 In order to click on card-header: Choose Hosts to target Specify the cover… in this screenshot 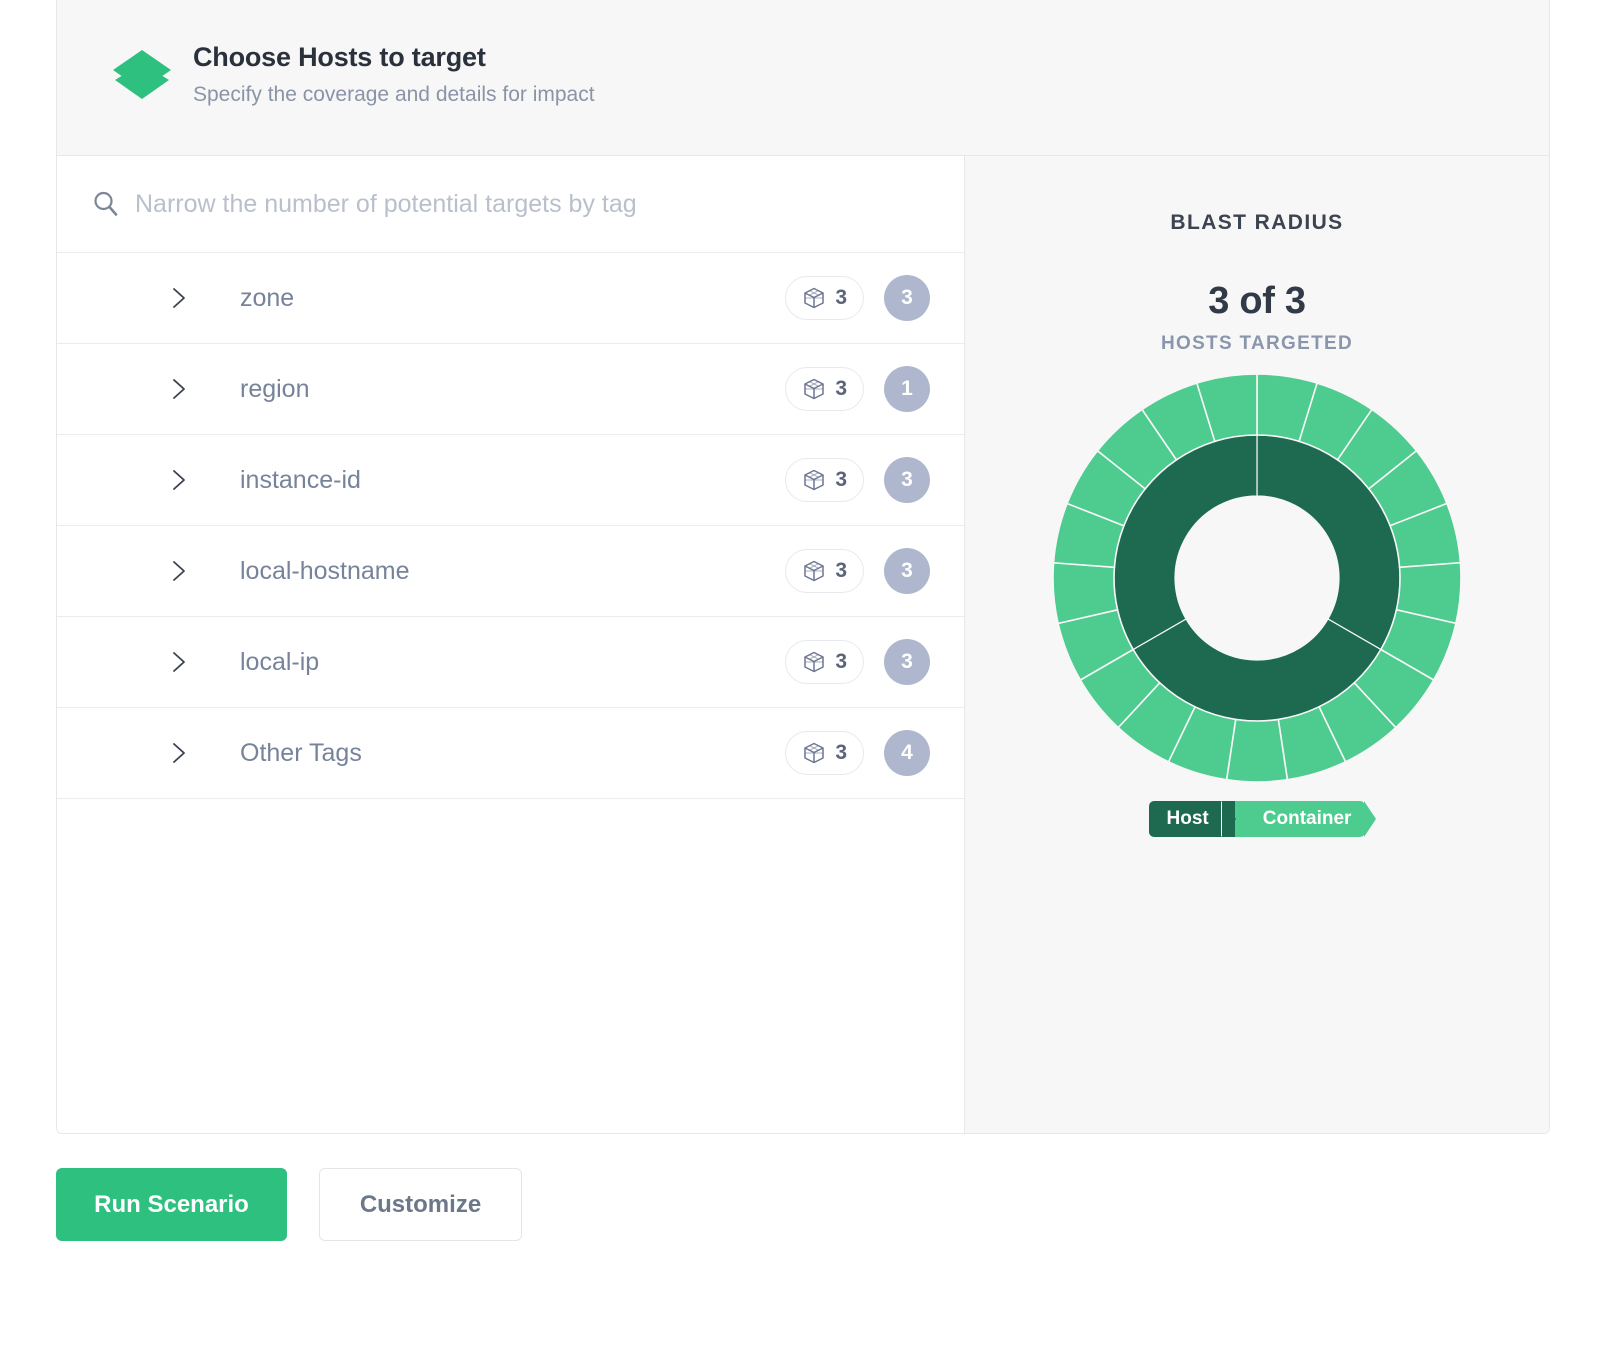, I will do `click(803, 78)`.